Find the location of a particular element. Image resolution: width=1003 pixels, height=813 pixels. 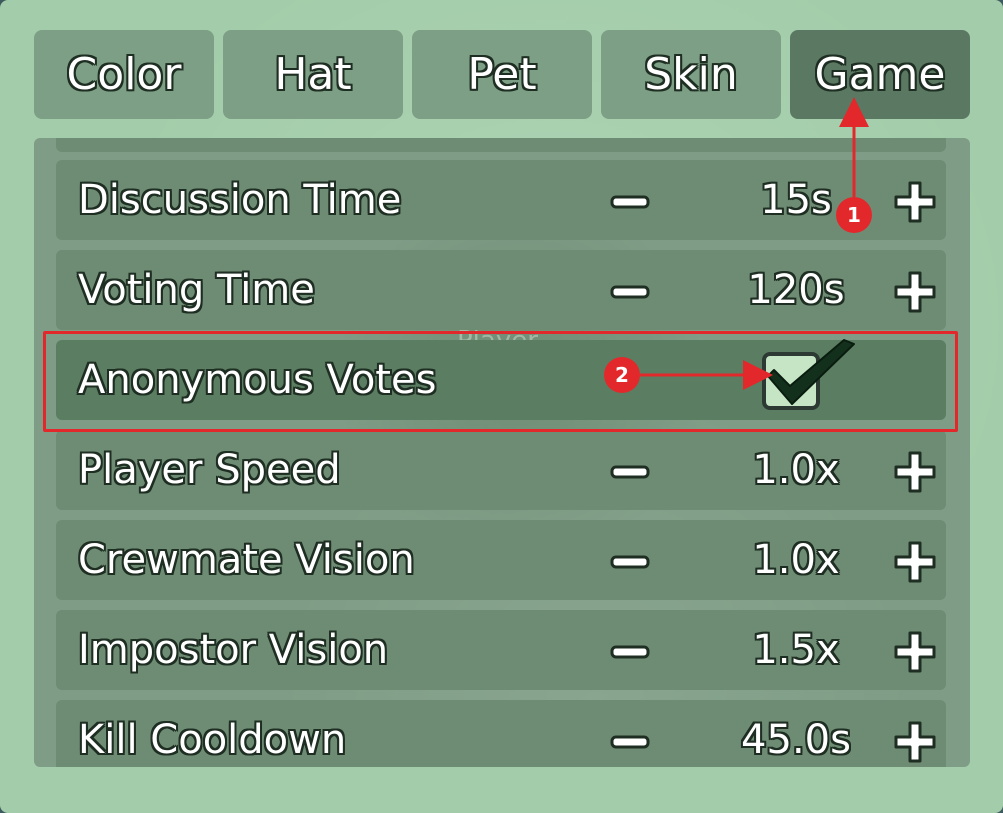

setting-row-player-speed: Player Speed 1.0x is located at coordinates (501, 470).